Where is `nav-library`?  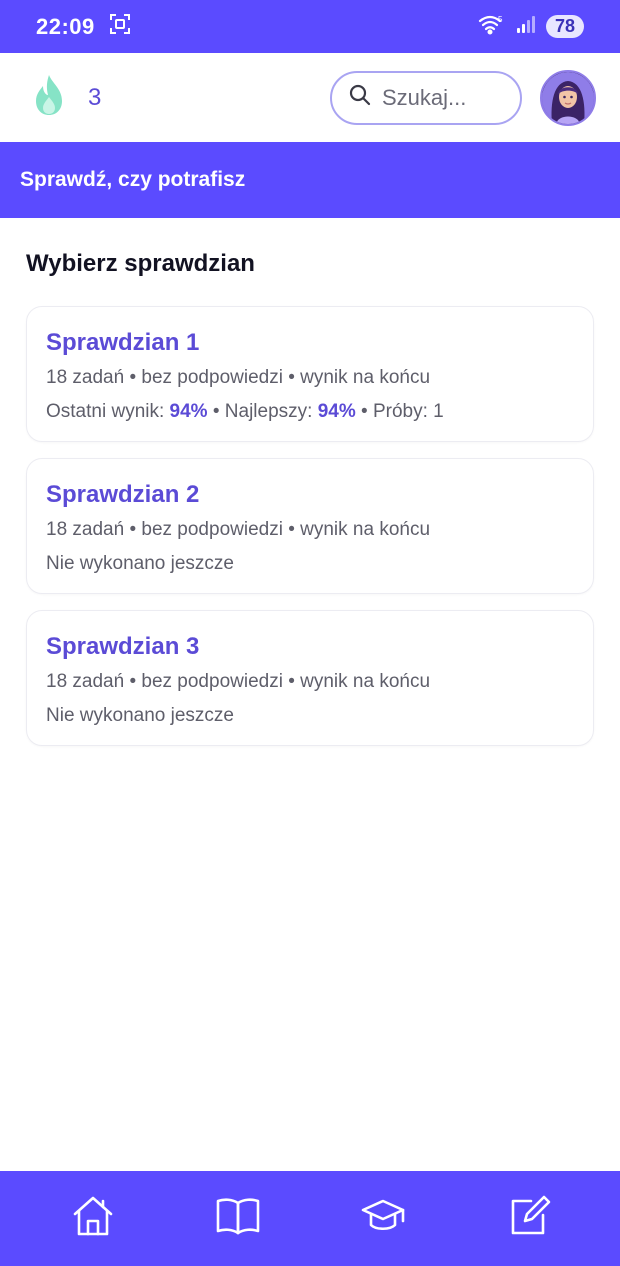 nav-library is located at coordinates (238, 1219).